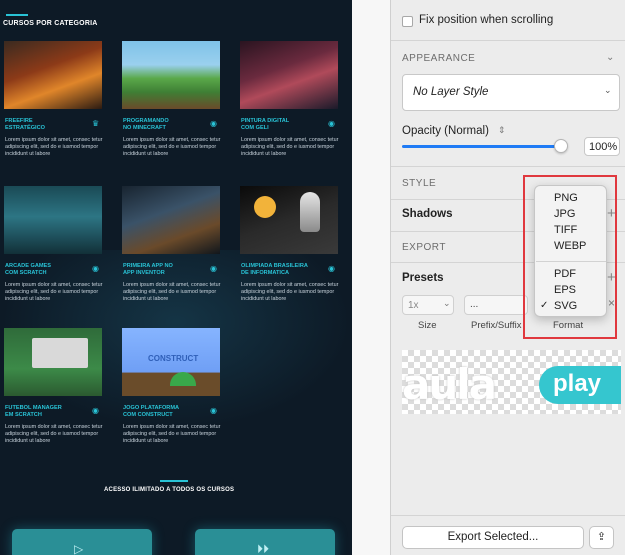 This screenshot has width=625, height=555. What do you see at coordinates (445, 131) in the screenshot?
I see `opacity-label: Opacity (Normal)` at bounding box center [445, 131].